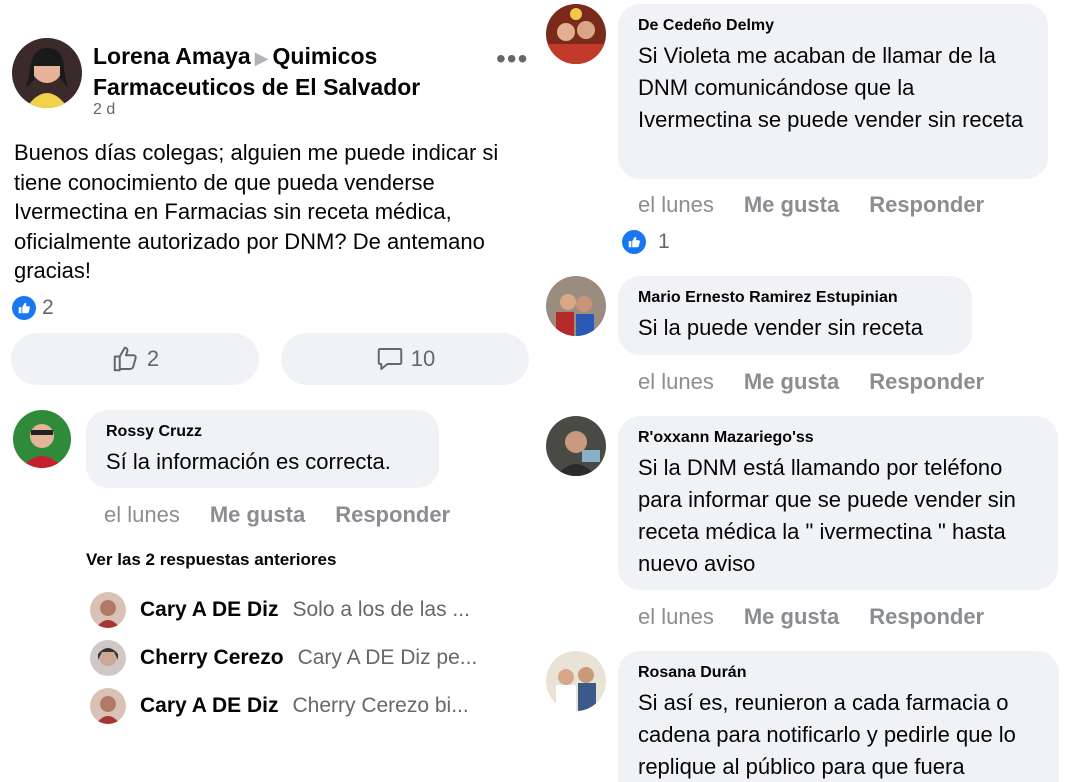  I want to click on view-previous-replies-link: Ver las 2 respuestas anteriores, so click(211, 560).